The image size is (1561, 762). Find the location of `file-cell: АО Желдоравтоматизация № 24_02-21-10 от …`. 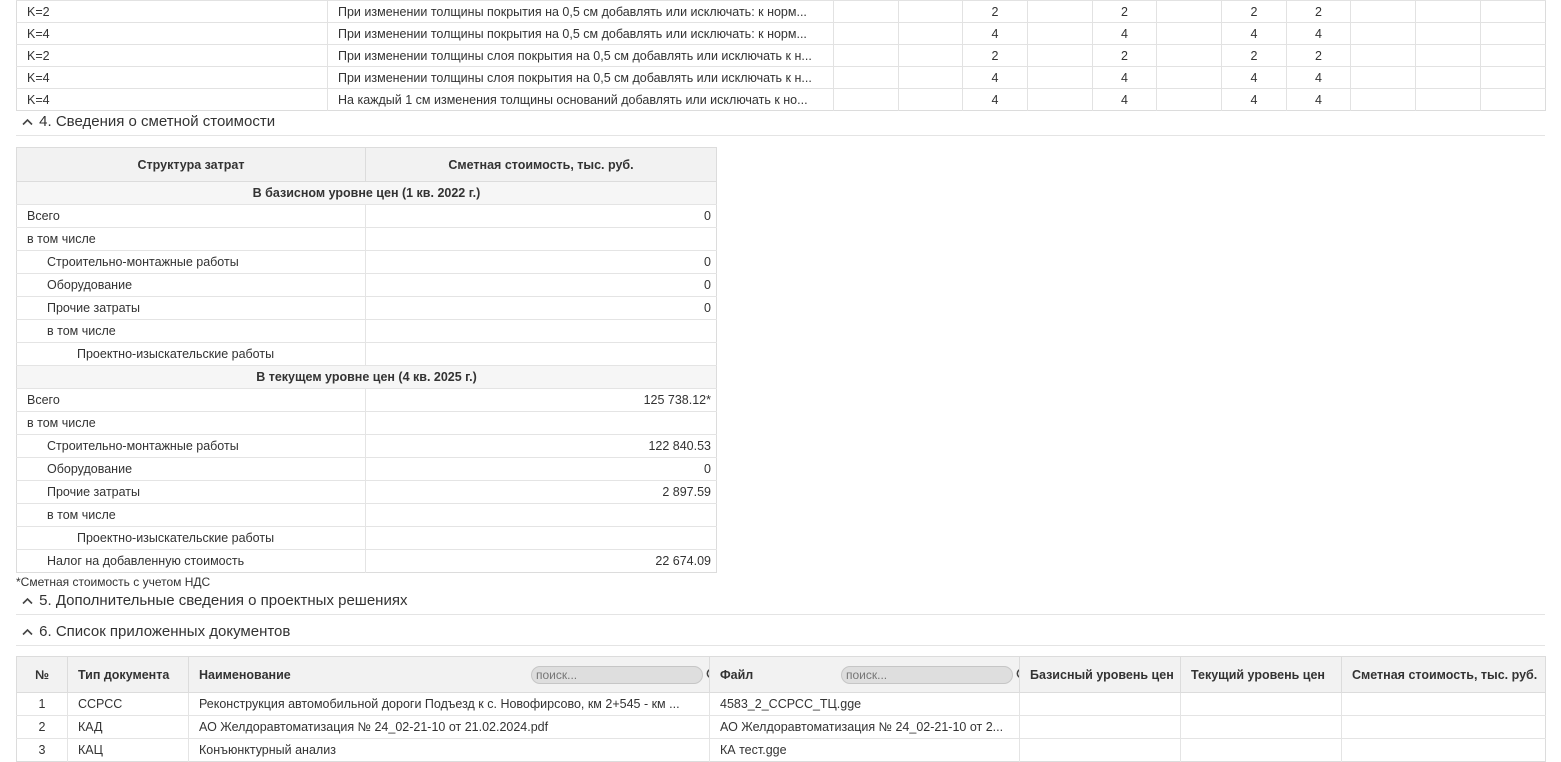

file-cell: АО Желдоравтоматизация № 24_02-21-10 от … is located at coordinates (864, 727).